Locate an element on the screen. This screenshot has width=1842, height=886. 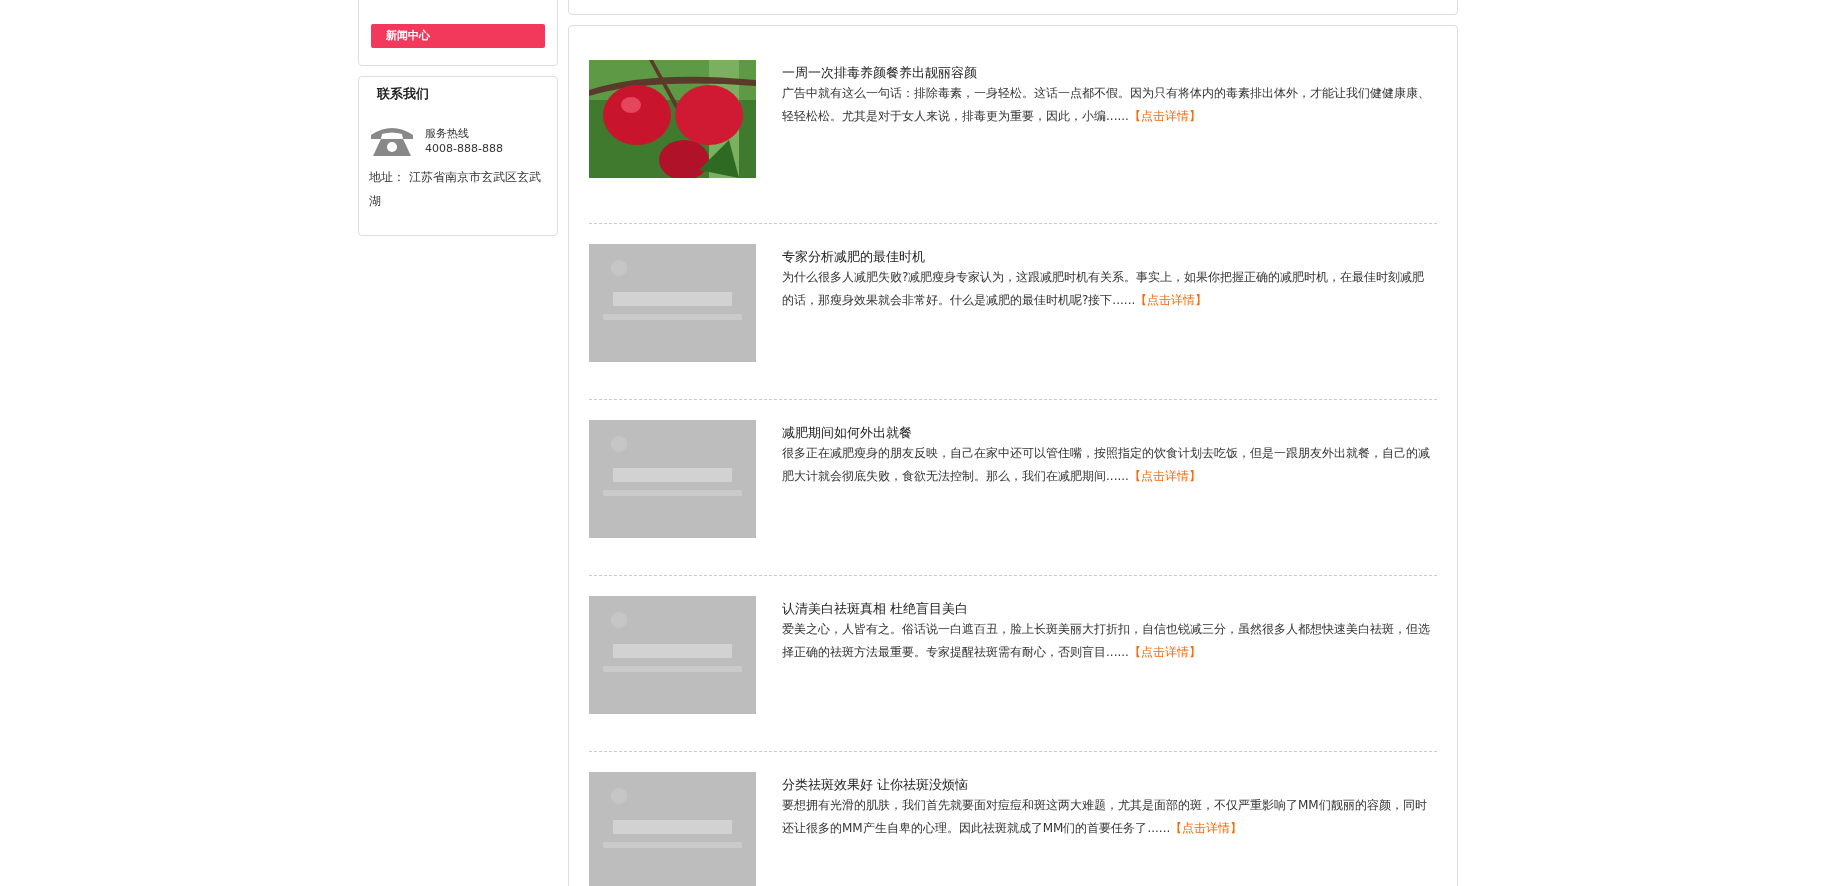
card-title: 联系我们 is located at coordinates (403, 94).